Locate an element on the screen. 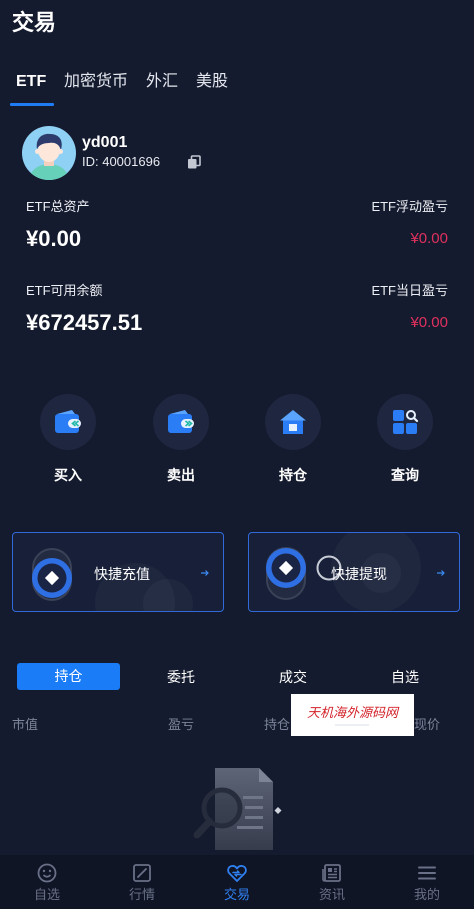  menu-icon is located at coordinates (427, 873).